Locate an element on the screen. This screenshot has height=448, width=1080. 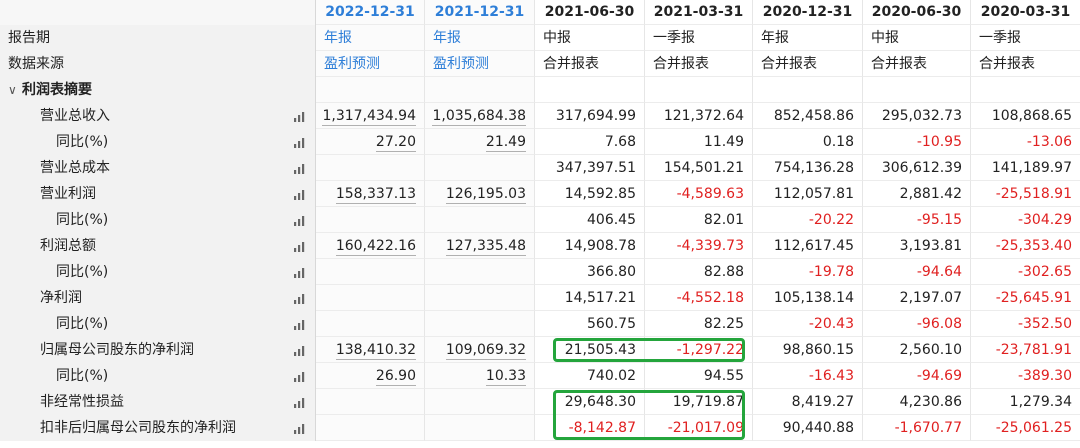
value-cell: -25,061.25 is located at coordinates (1025, 428).